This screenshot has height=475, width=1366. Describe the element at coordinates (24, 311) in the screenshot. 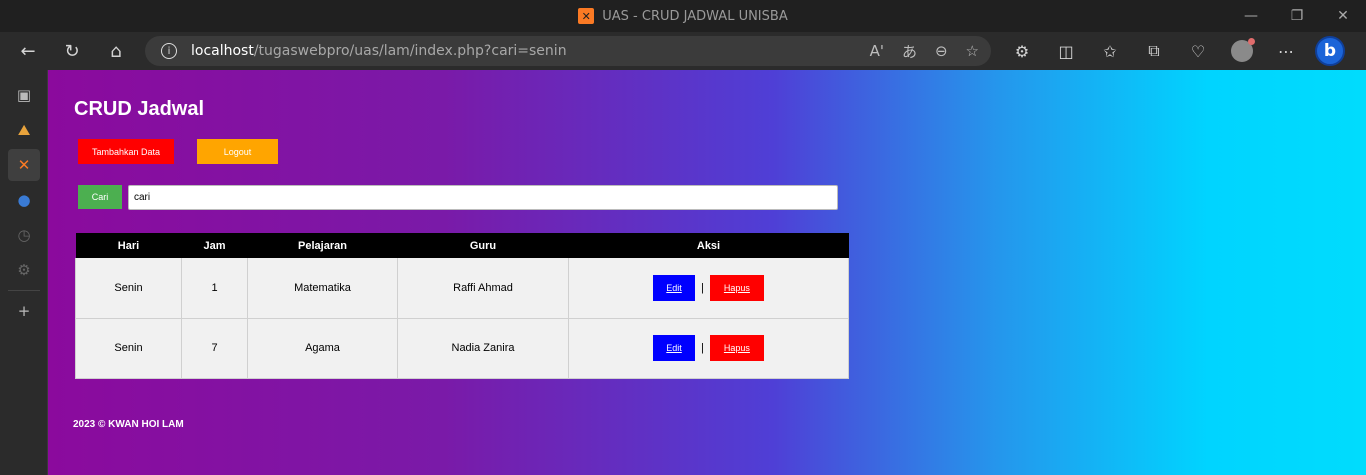

I see `add-icon: +` at that location.